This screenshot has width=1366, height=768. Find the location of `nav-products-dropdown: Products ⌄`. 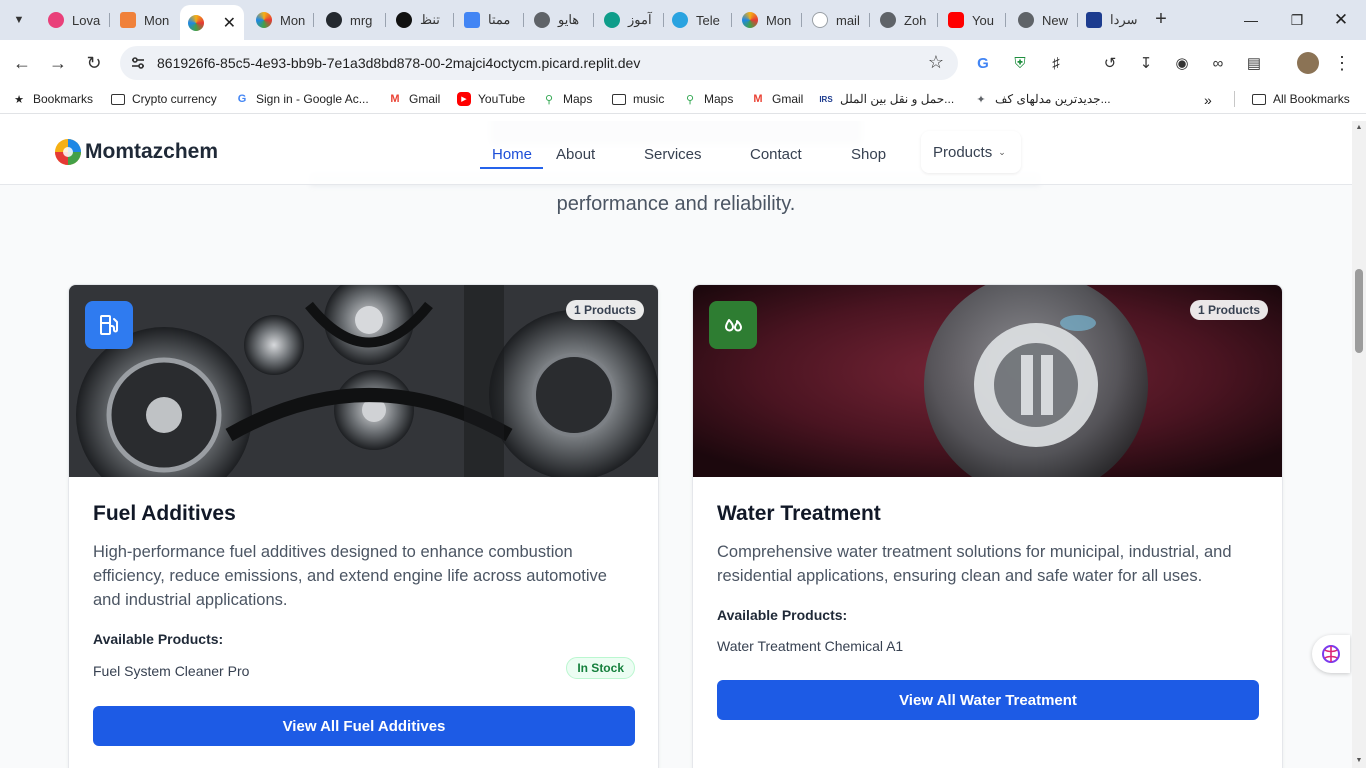

nav-products-dropdown: Products ⌄ is located at coordinates (971, 152).